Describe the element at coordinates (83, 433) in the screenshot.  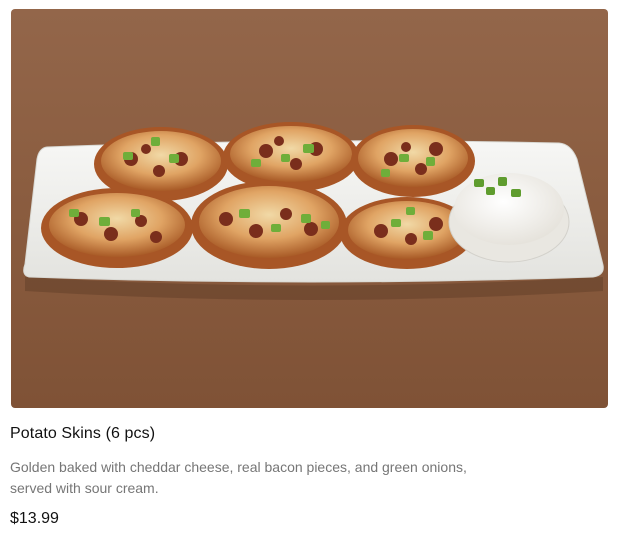
I see `item-name: Potato Skins (6 pcs)` at that location.